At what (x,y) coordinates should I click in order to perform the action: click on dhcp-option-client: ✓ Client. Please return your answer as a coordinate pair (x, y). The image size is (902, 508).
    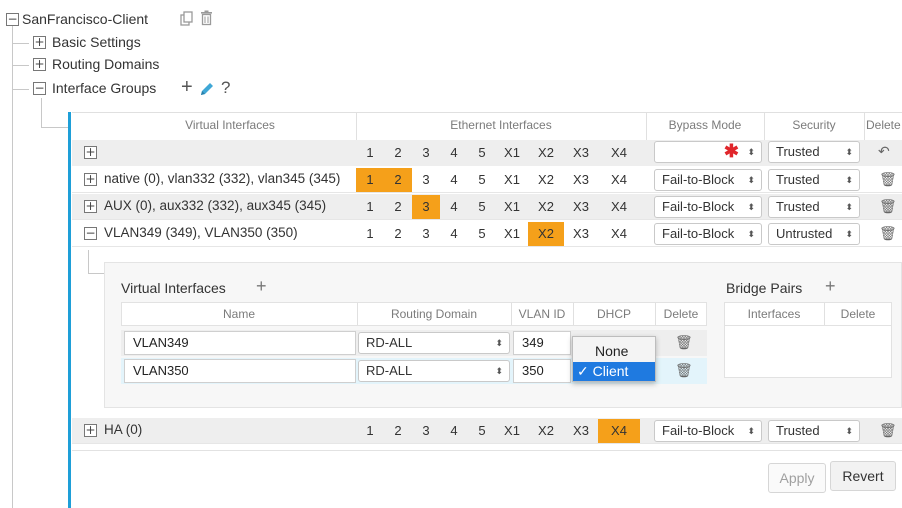
    Looking at the image, I should click on (614, 371).